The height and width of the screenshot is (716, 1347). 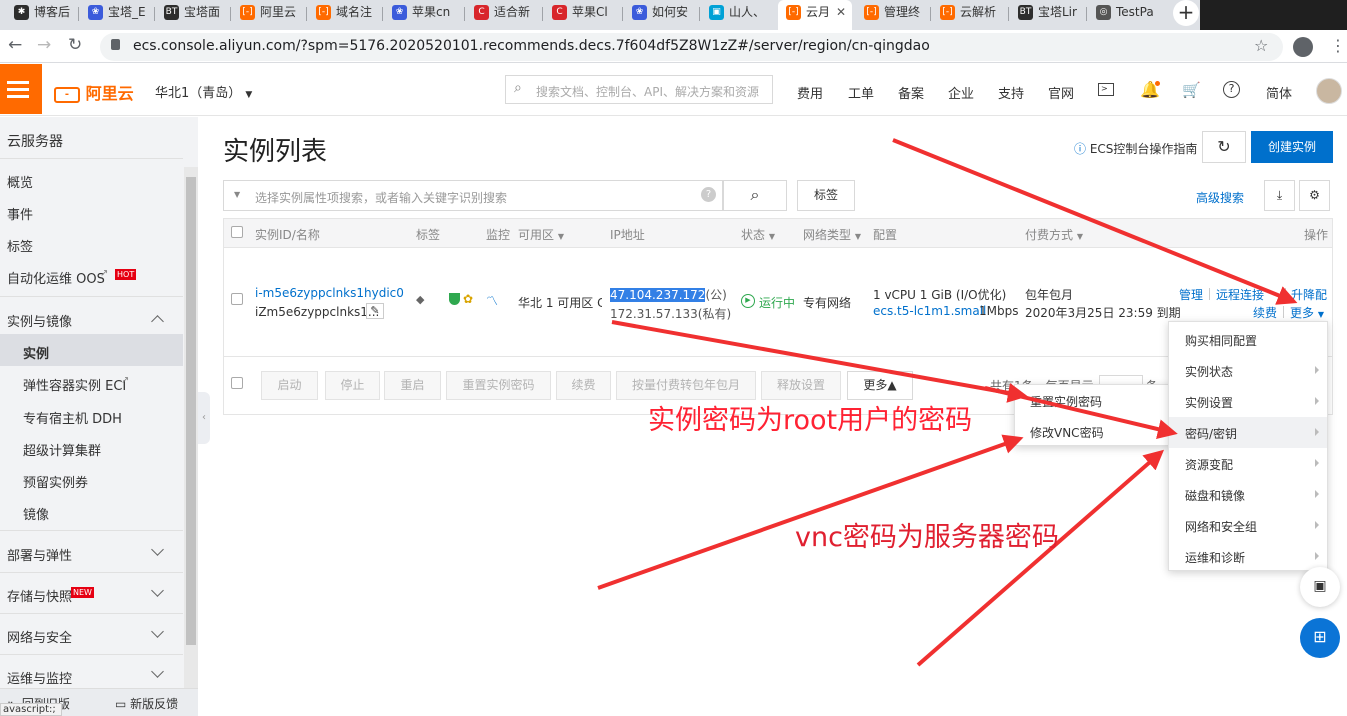 What do you see at coordinates (1081, 412) in the screenshot?
I see `arrow-to-password-key` at bounding box center [1081, 412].